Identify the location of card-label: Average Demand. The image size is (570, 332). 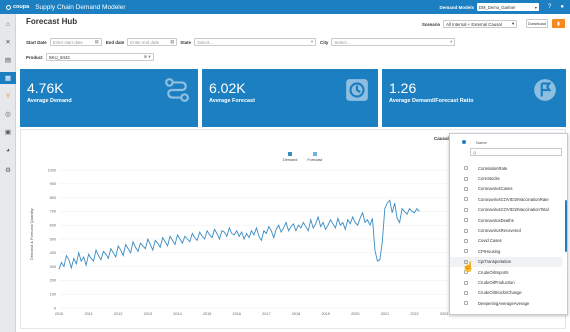
(49, 101).